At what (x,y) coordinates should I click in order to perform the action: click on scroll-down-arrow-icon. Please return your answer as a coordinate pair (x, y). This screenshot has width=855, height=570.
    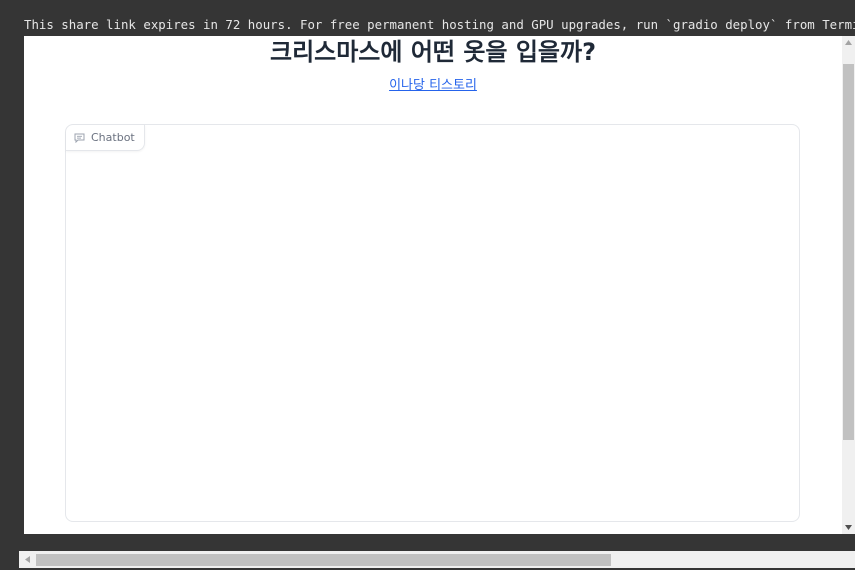
    Looking at the image, I should click on (848, 527).